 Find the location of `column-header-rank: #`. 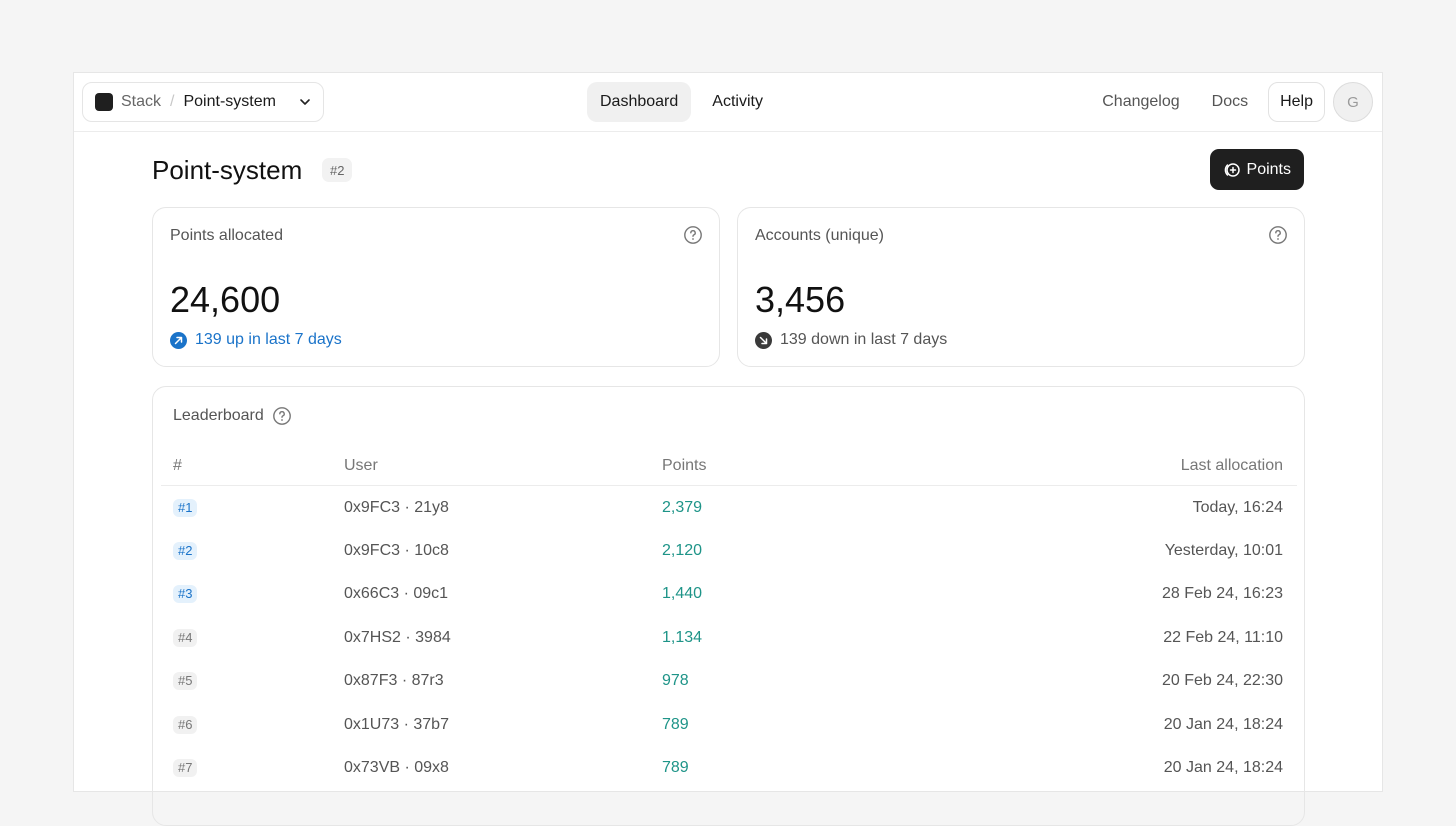

column-header-rank: # is located at coordinates (252, 466).